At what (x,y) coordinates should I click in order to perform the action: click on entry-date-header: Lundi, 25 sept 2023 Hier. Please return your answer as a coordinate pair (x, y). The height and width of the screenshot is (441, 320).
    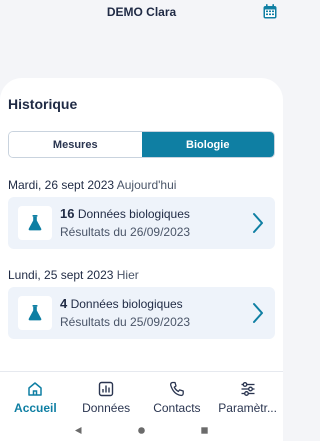
    Looking at the image, I should click on (73, 275).